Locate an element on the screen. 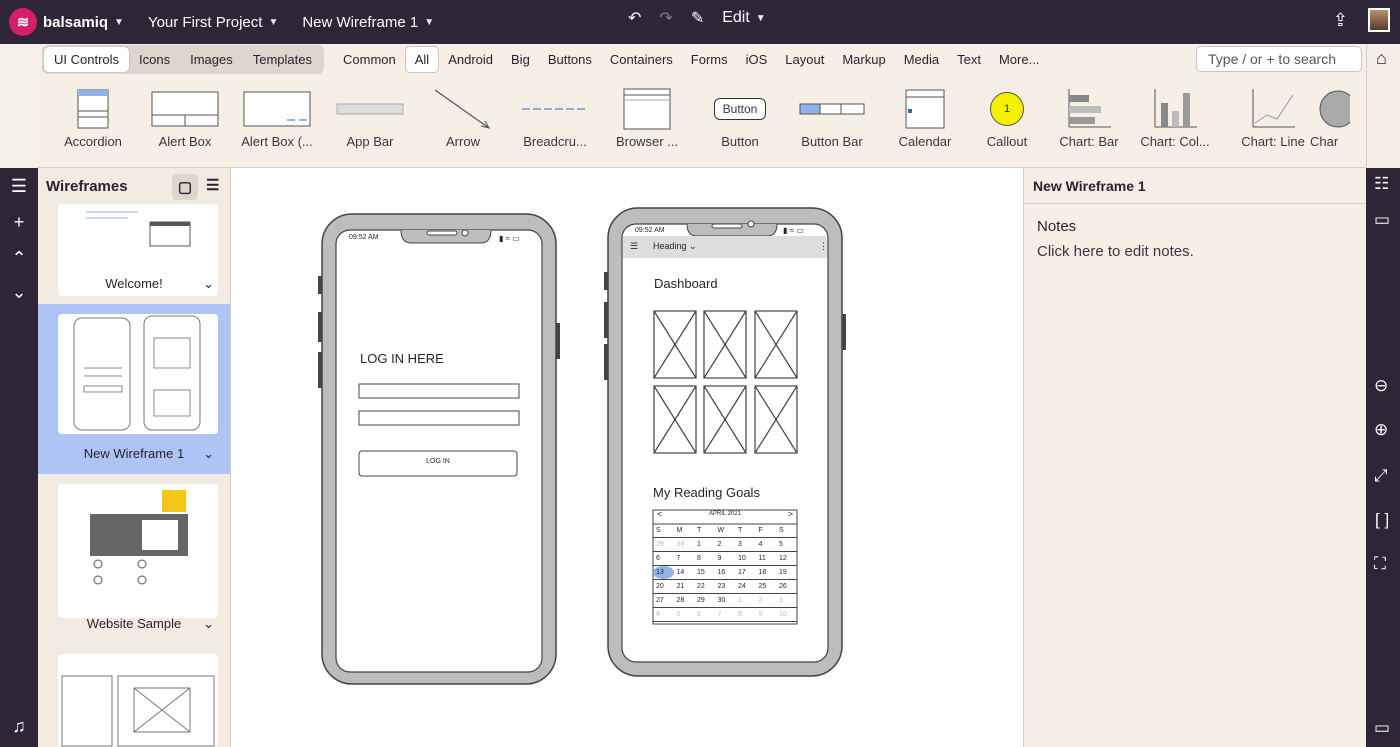 The image size is (1400, 747). calendar-day: 23 is located at coordinates (725, 586).